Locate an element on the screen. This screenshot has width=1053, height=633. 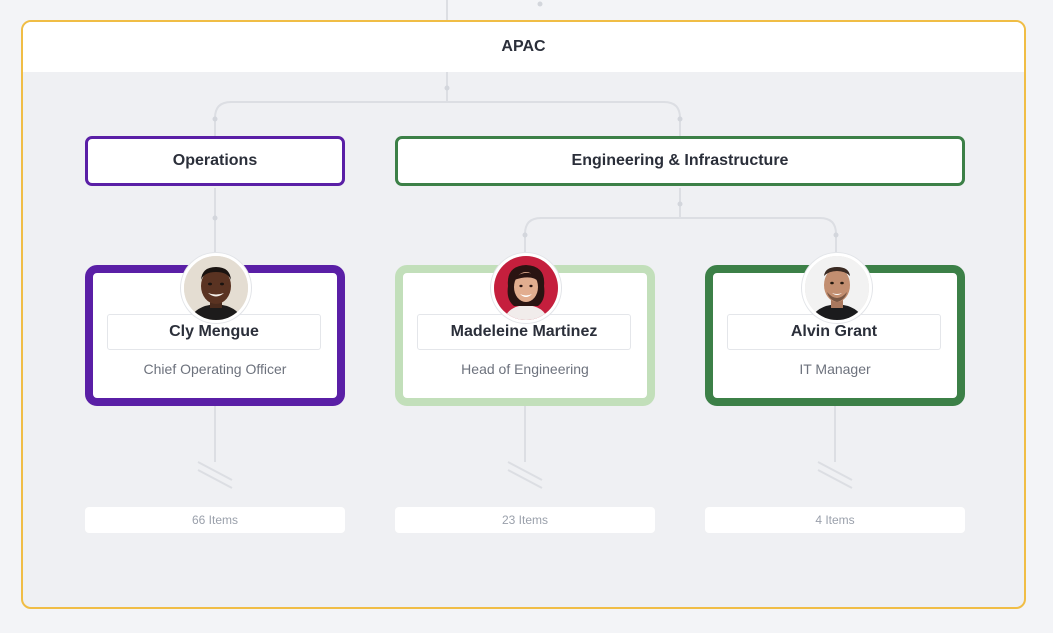
dept-engineering-infrastructure: Engineering & Infrastructure is located at coordinates (680, 161).